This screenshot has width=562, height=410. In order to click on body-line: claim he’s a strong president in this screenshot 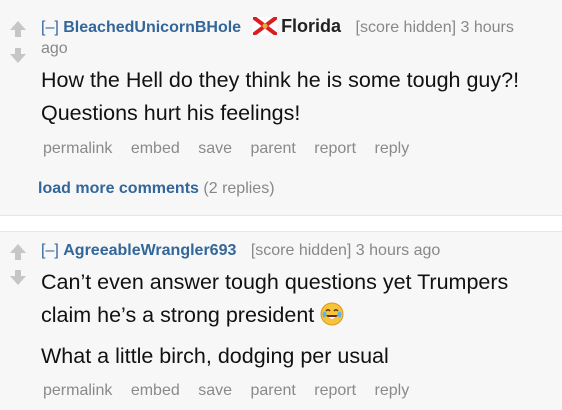, I will do `click(178, 315)`.